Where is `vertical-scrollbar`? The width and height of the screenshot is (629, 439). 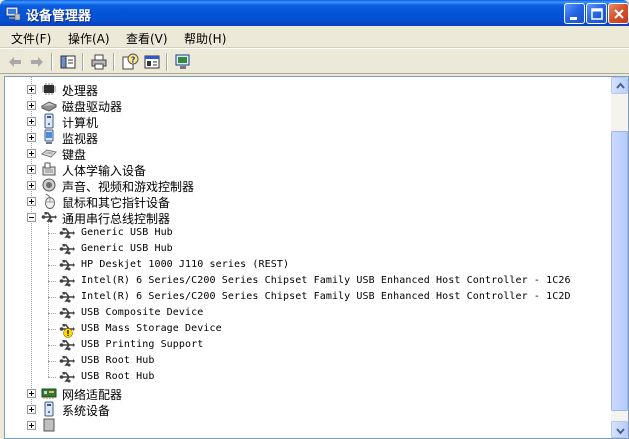
vertical-scrollbar is located at coordinates (619, 257).